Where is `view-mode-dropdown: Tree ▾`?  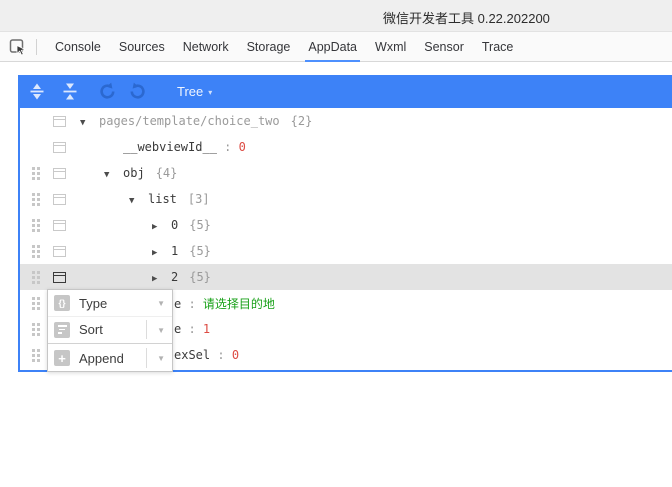 view-mode-dropdown: Tree ▾ is located at coordinates (194, 91).